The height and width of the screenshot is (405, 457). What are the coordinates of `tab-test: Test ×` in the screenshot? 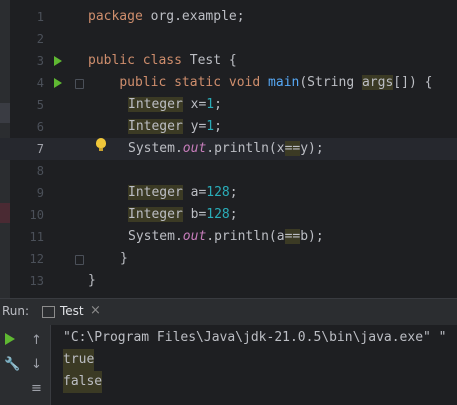 It's located at (69, 313).